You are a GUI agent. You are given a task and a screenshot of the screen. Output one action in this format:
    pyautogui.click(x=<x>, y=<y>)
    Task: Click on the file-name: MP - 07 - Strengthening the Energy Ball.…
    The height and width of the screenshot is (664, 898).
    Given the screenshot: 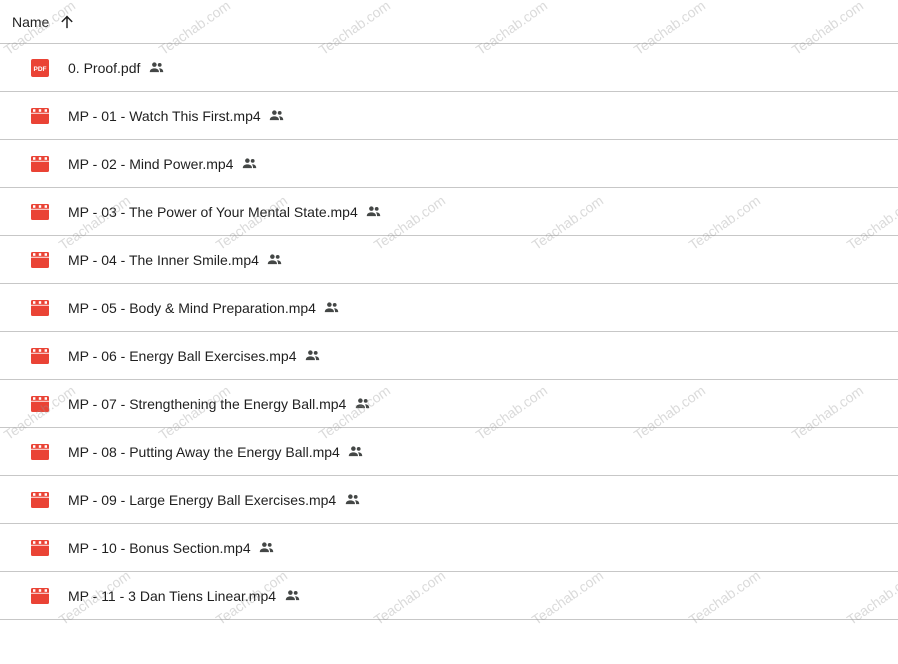 What is the action you would take?
    pyautogui.click(x=207, y=403)
    